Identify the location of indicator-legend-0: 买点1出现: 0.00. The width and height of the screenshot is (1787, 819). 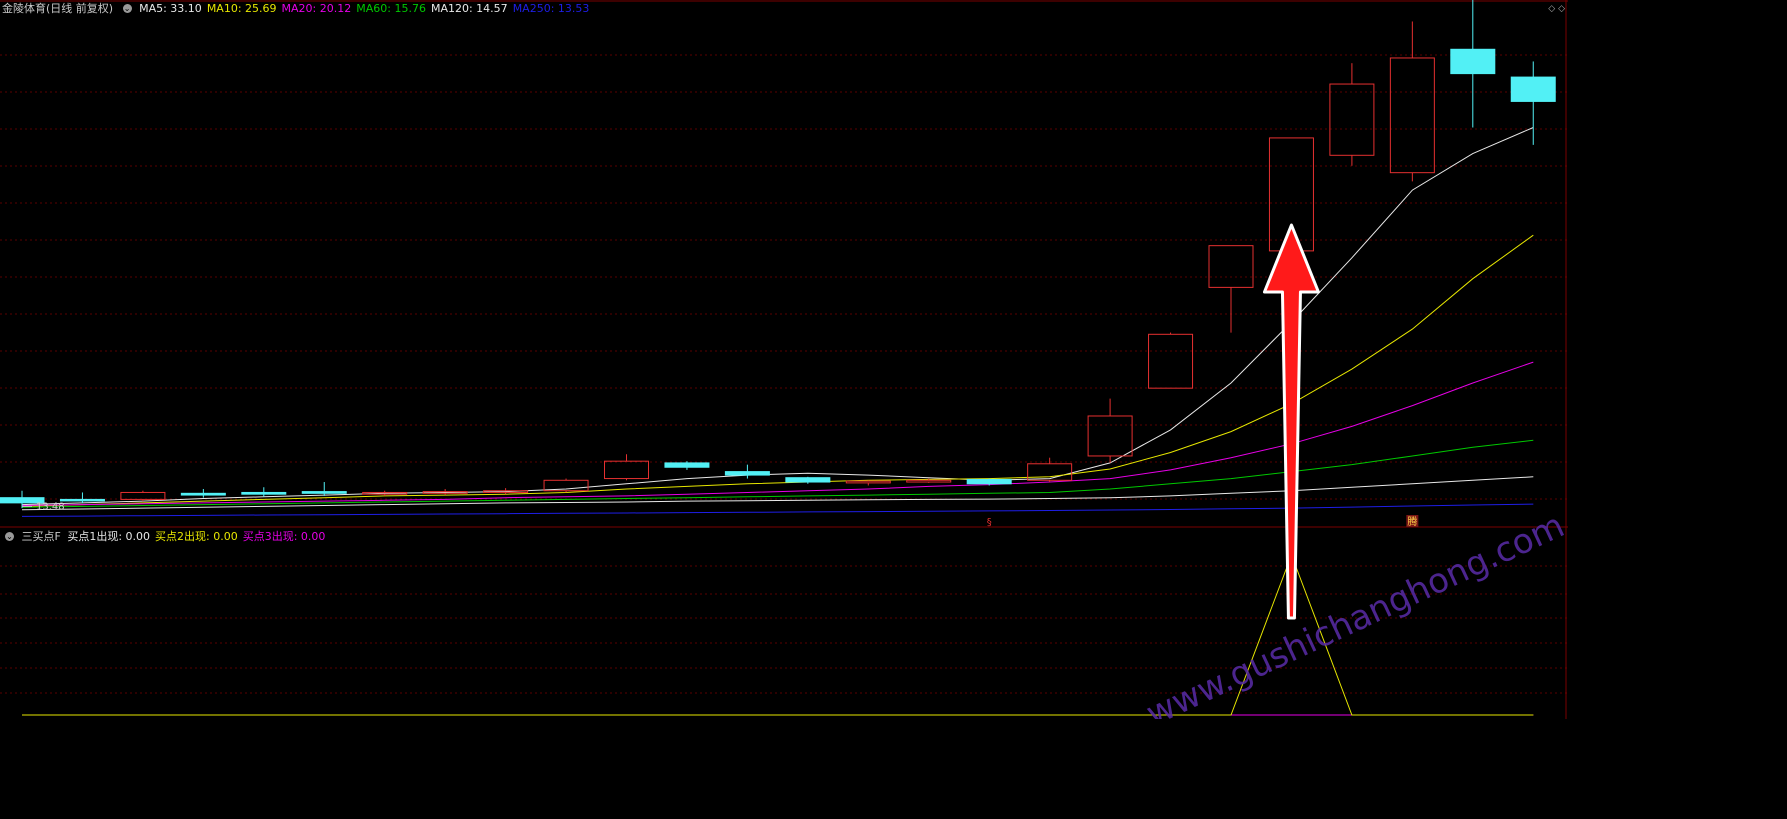
(109, 536).